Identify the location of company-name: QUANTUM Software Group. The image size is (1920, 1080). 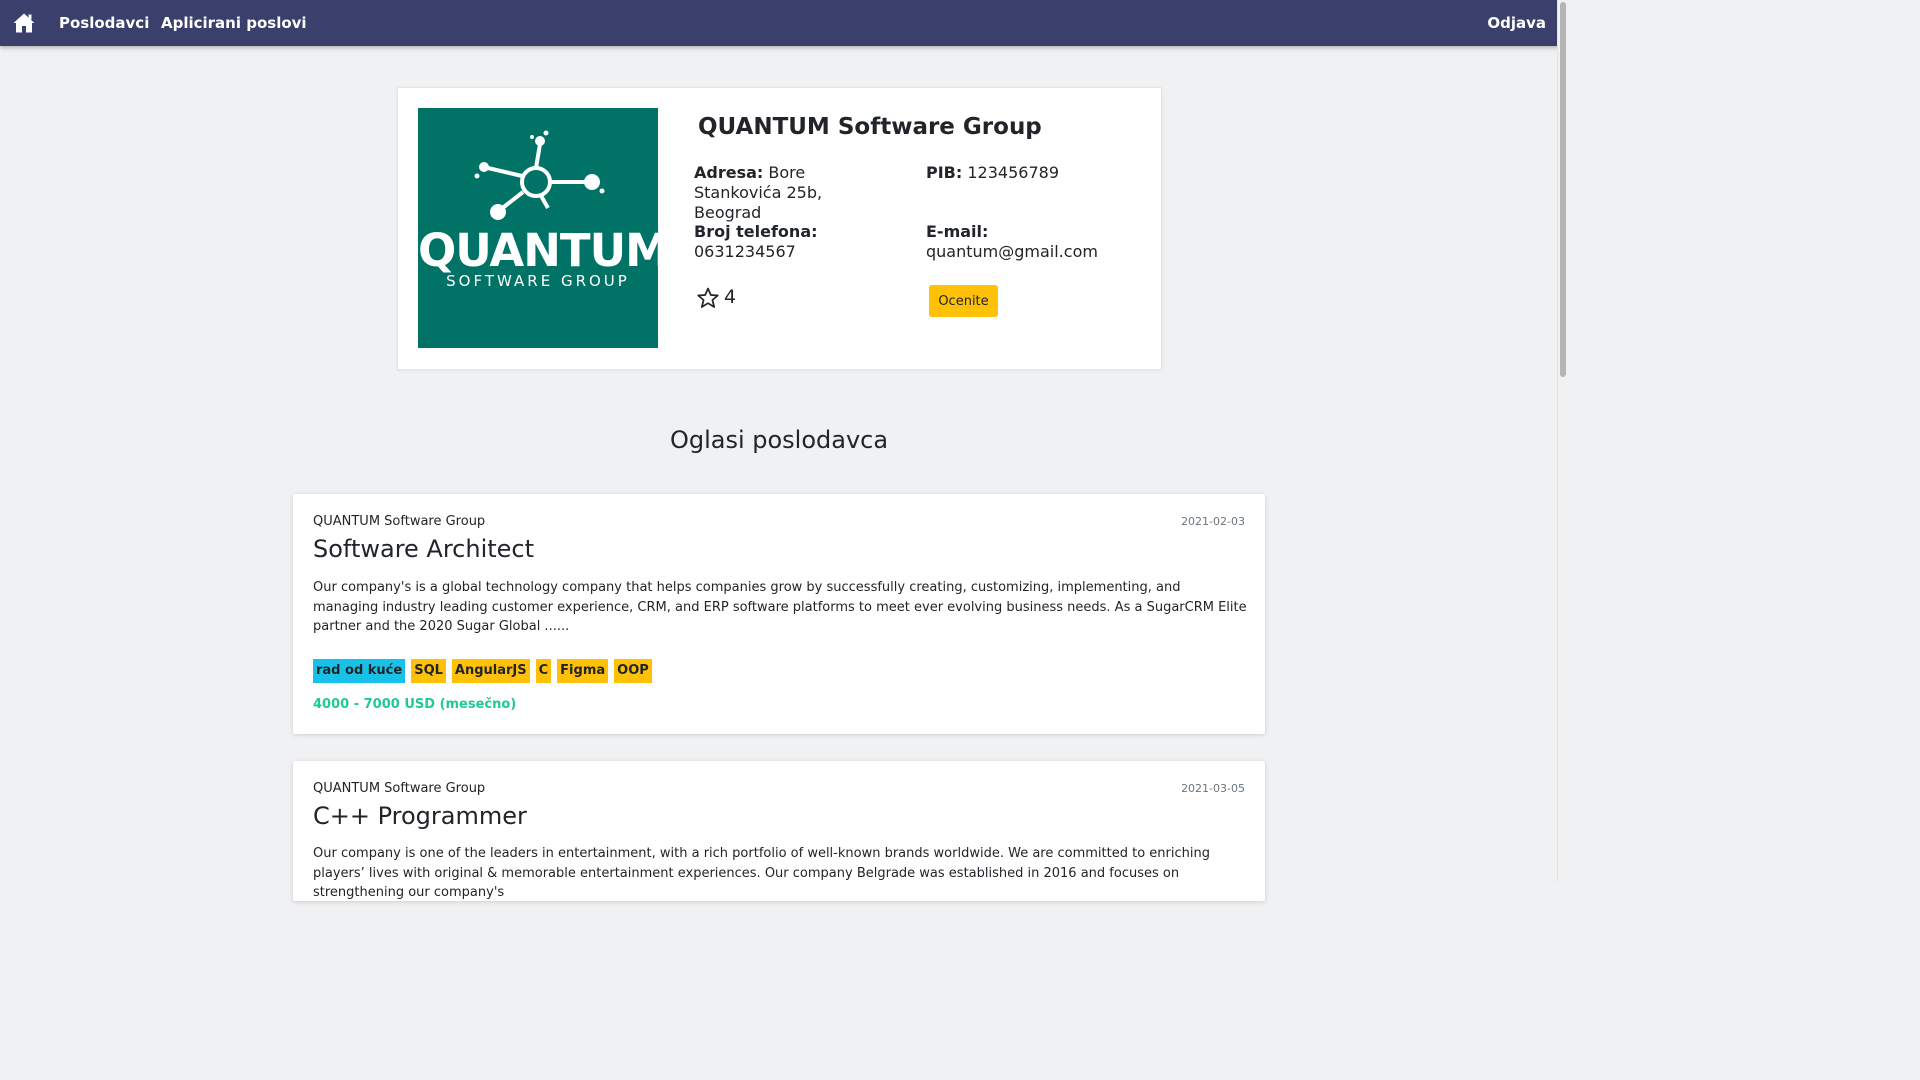
(870, 127).